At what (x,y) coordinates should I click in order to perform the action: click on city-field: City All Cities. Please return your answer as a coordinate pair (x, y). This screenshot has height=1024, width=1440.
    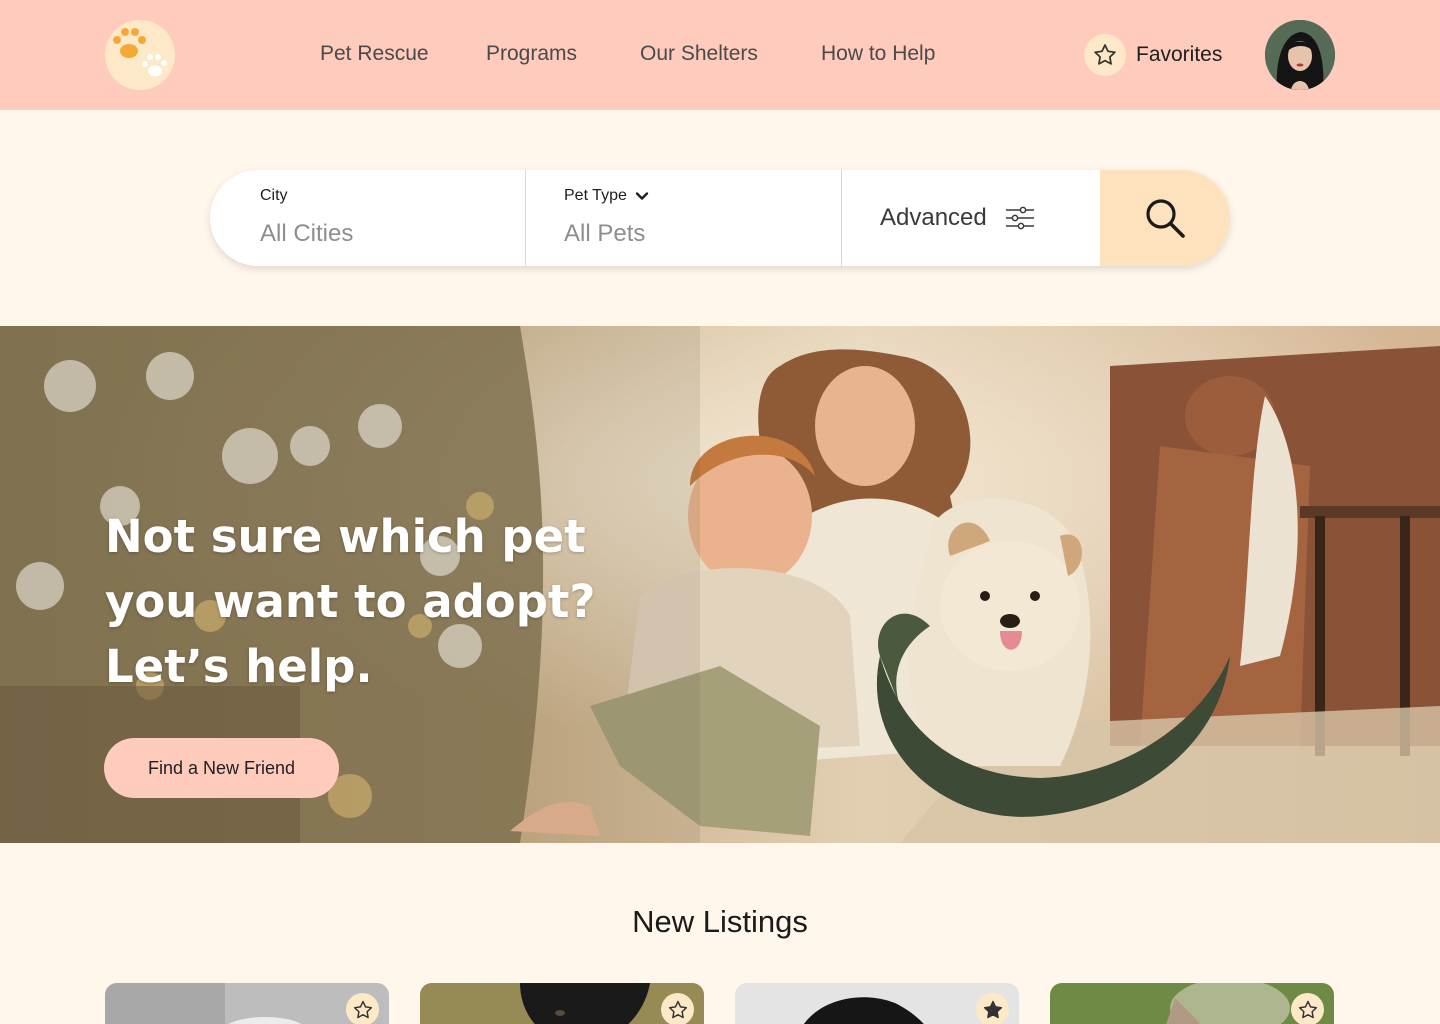
    Looking at the image, I should click on (368, 218).